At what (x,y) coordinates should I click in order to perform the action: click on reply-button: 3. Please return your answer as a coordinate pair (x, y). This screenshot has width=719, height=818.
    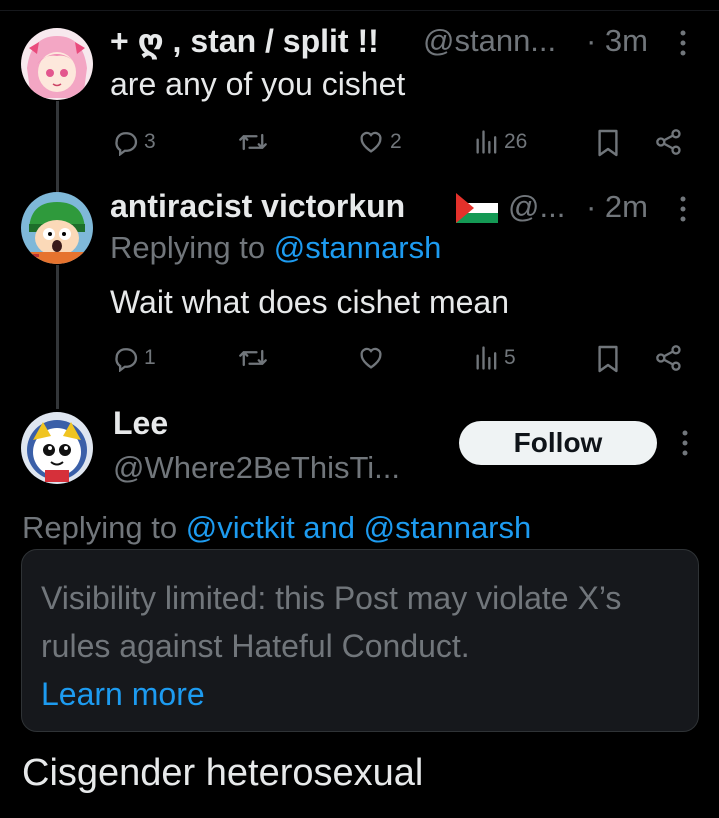
    Looking at the image, I should click on (134, 142).